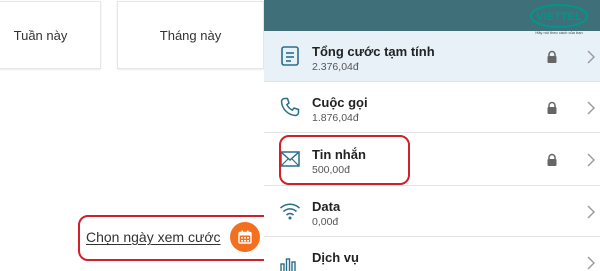  I want to click on charge-amount: 1.876,04đ, so click(335, 118).